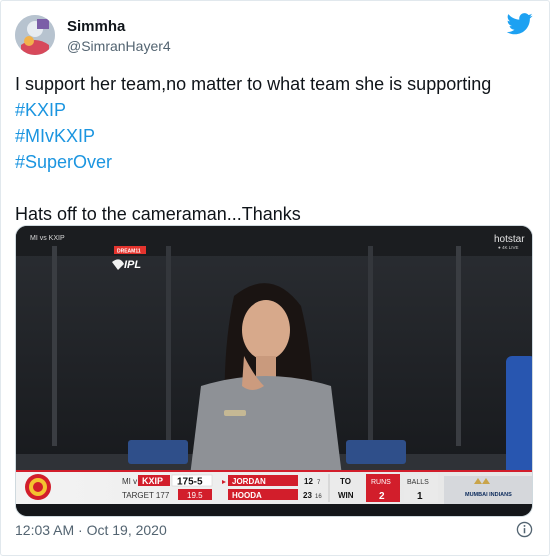 This screenshot has width=550, height=556. Describe the element at coordinates (418, 482) in the screenshot. I see `balls-label: BALLS` at that location.